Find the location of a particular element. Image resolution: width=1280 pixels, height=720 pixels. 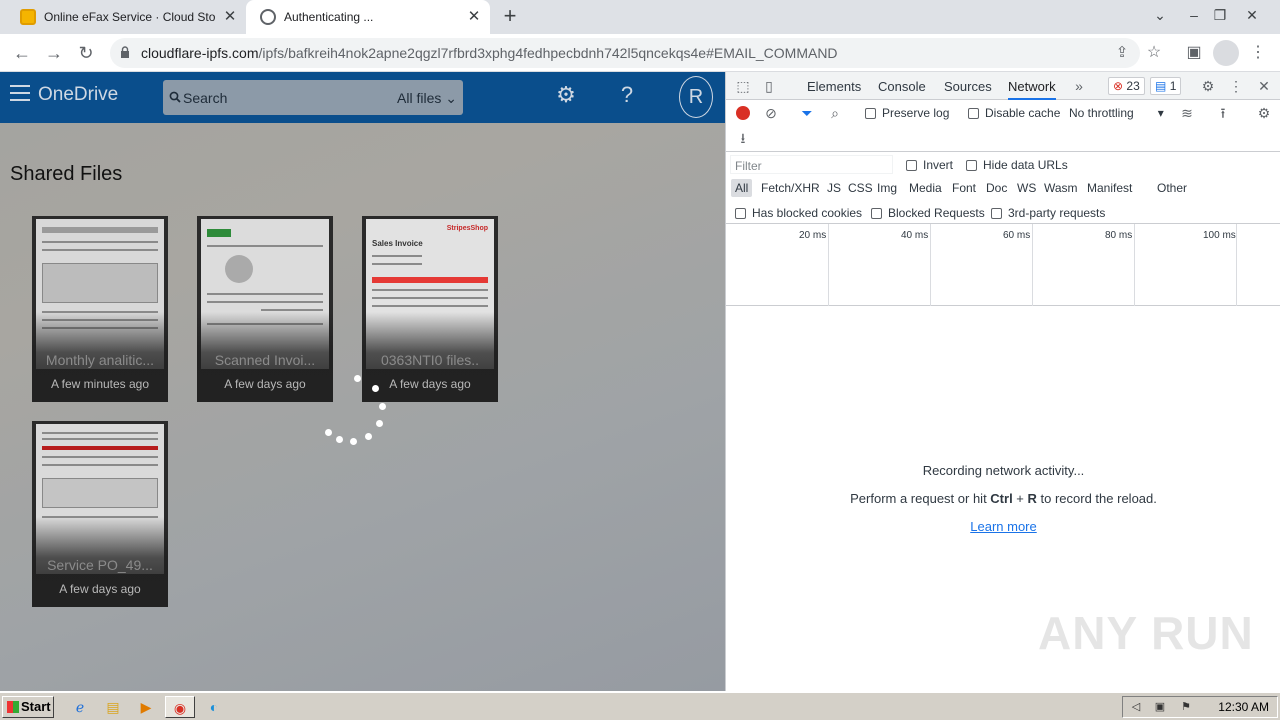

file-card: Service PO_49... A few days ago is located at coordinates (100, 514).